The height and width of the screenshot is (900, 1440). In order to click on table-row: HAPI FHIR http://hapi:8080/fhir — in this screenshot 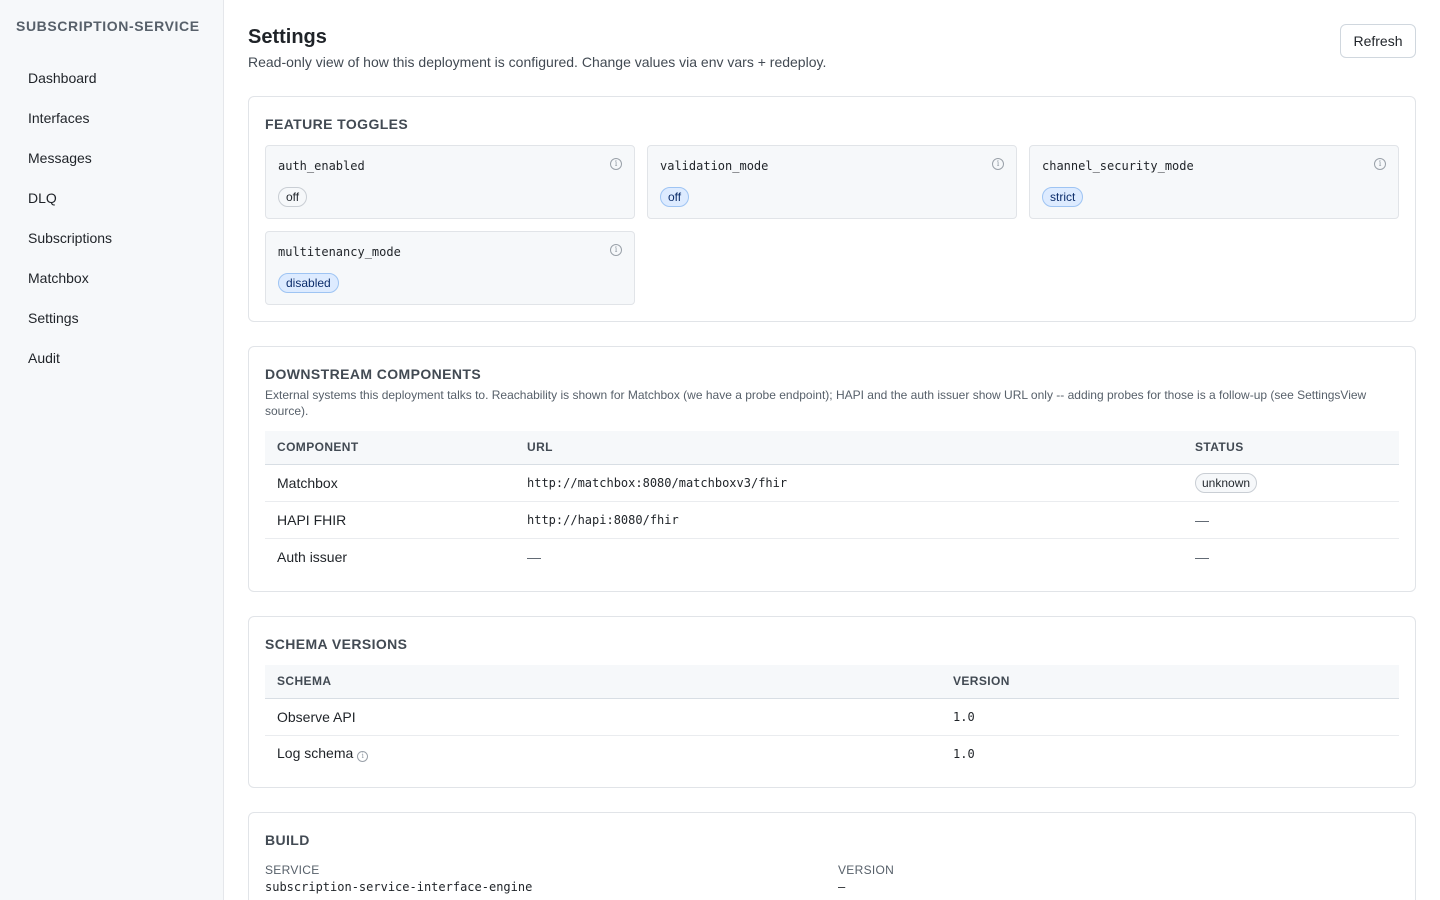, I will do `click(832, 520)`.